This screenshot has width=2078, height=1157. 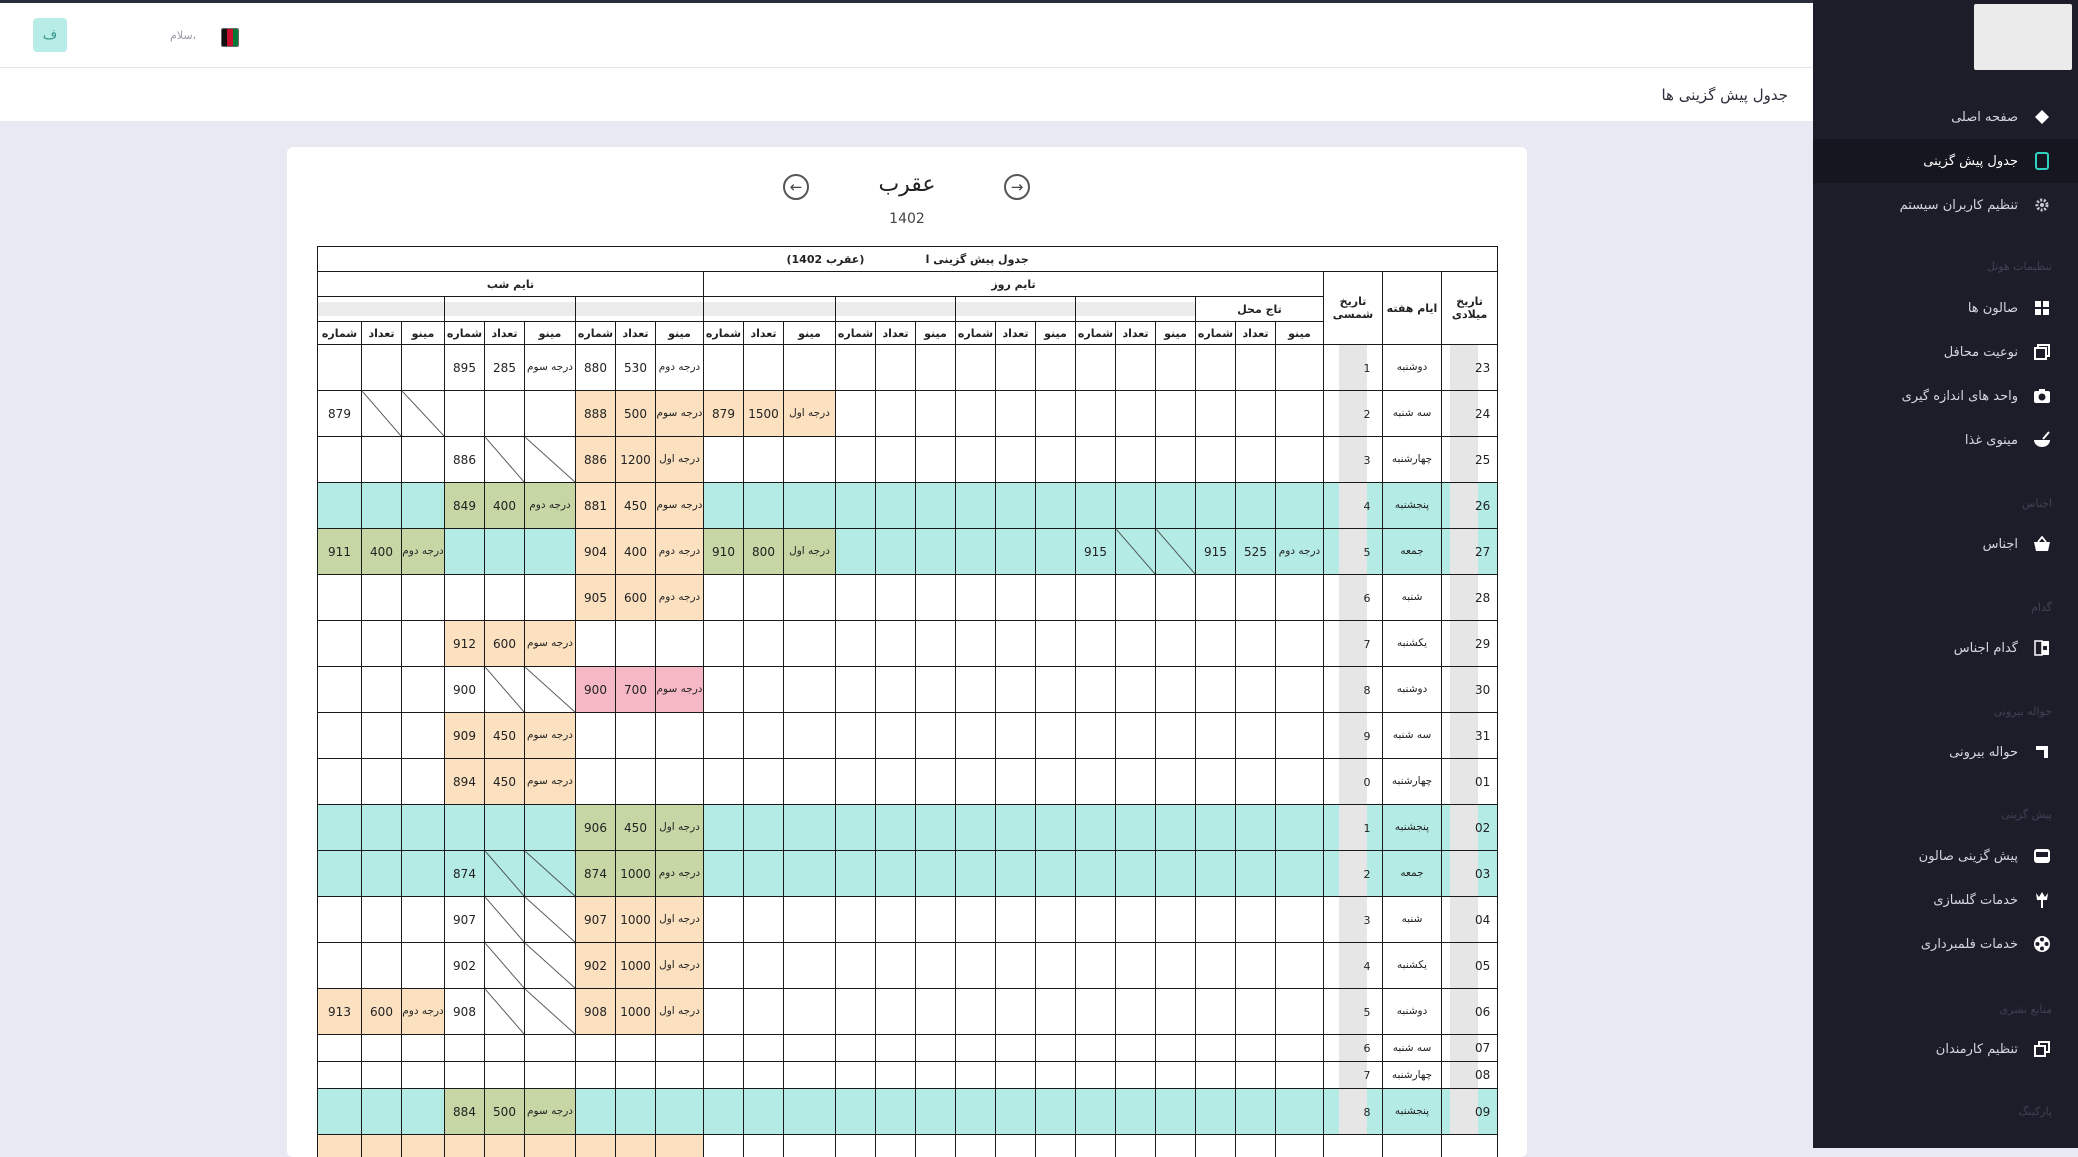 I want to click on cell-number: 900, so click(x=465, y=690).